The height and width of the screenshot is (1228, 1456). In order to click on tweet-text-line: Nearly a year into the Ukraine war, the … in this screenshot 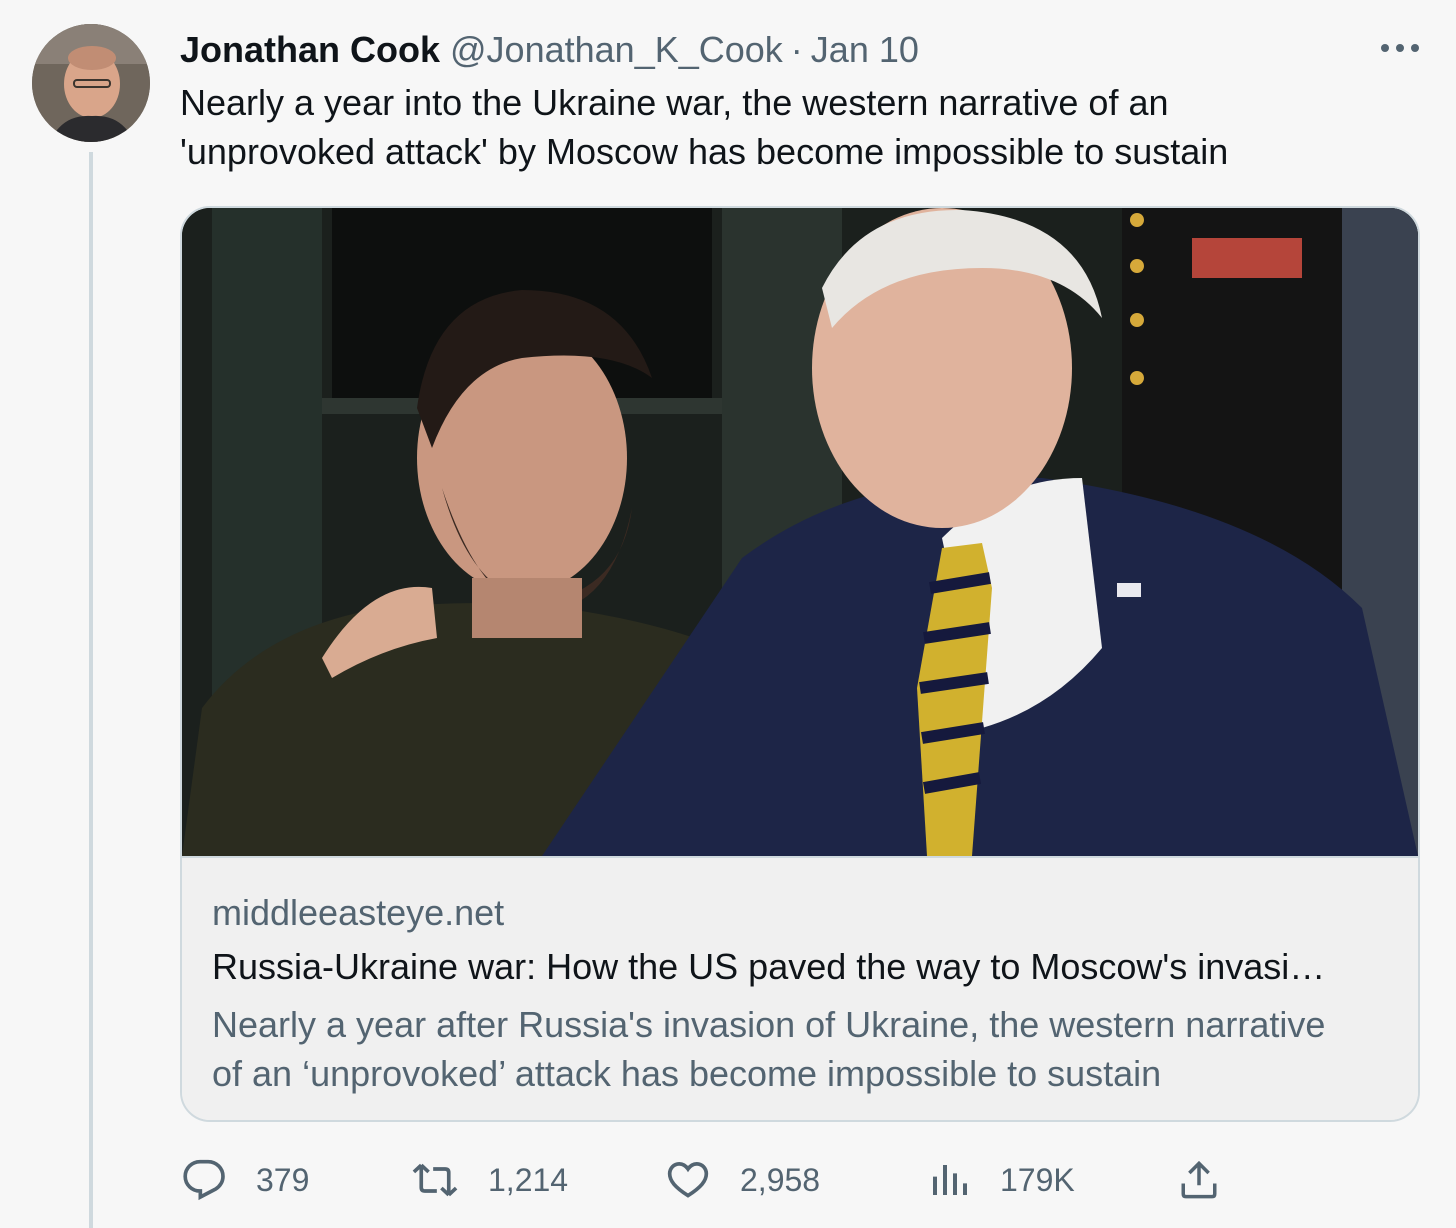, I will do `click(674, 102)`.